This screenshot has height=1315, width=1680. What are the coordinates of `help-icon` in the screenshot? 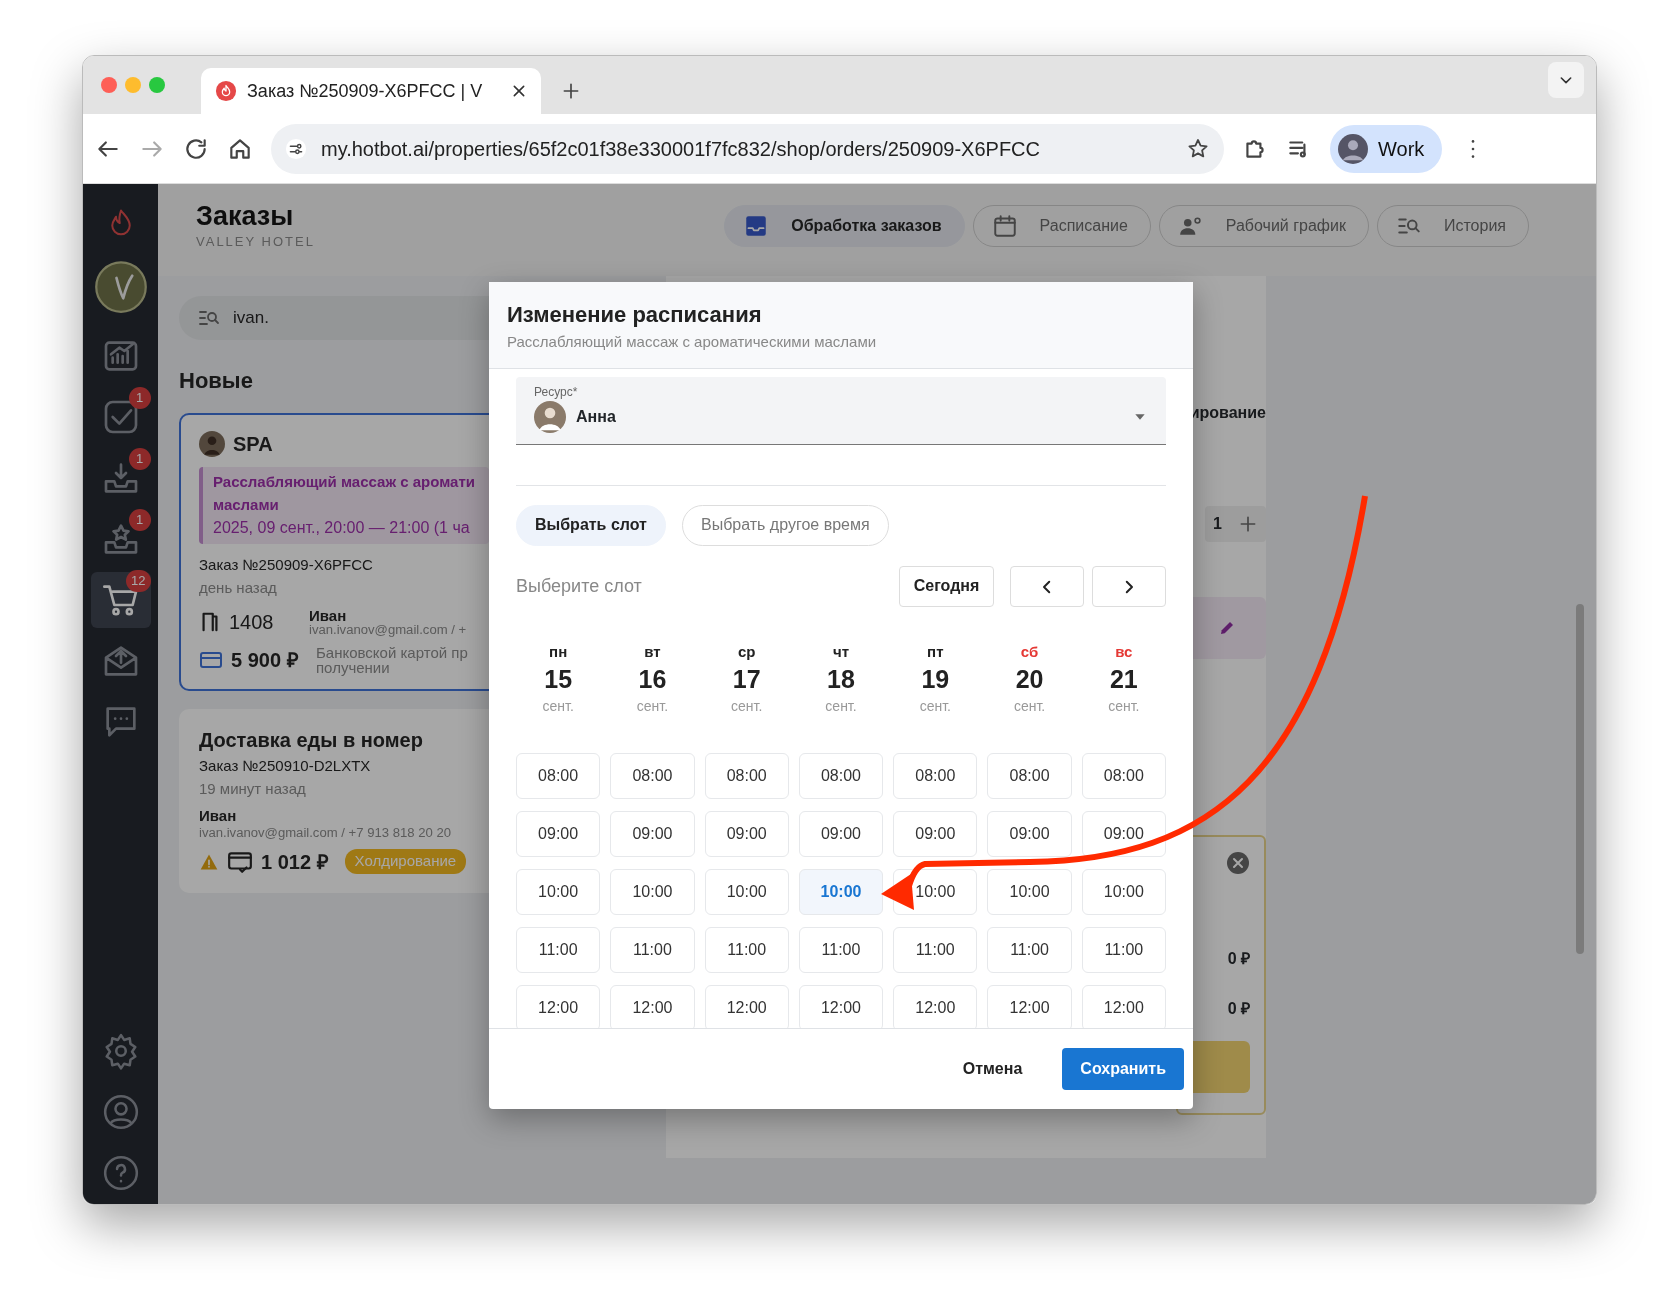 It's located at (120, 1173).